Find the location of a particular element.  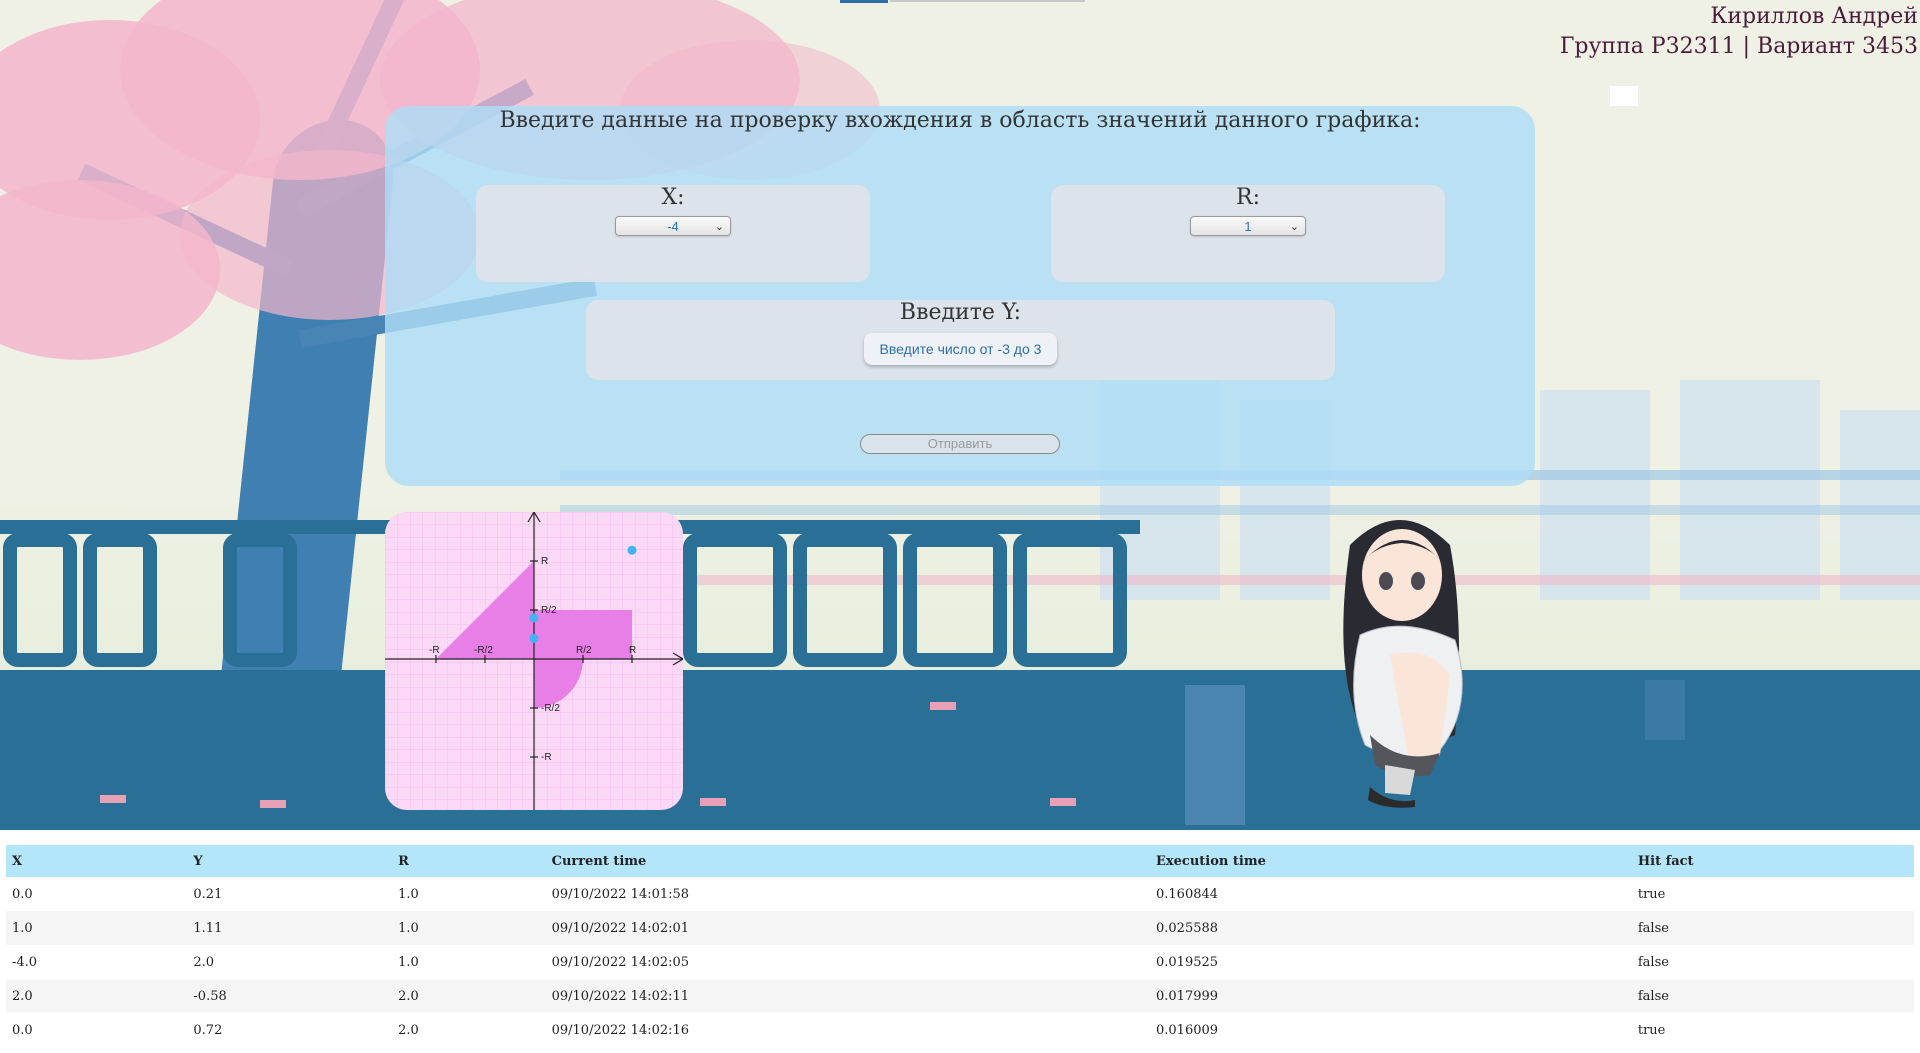

column-header: R is located at coordinates (469, 861).